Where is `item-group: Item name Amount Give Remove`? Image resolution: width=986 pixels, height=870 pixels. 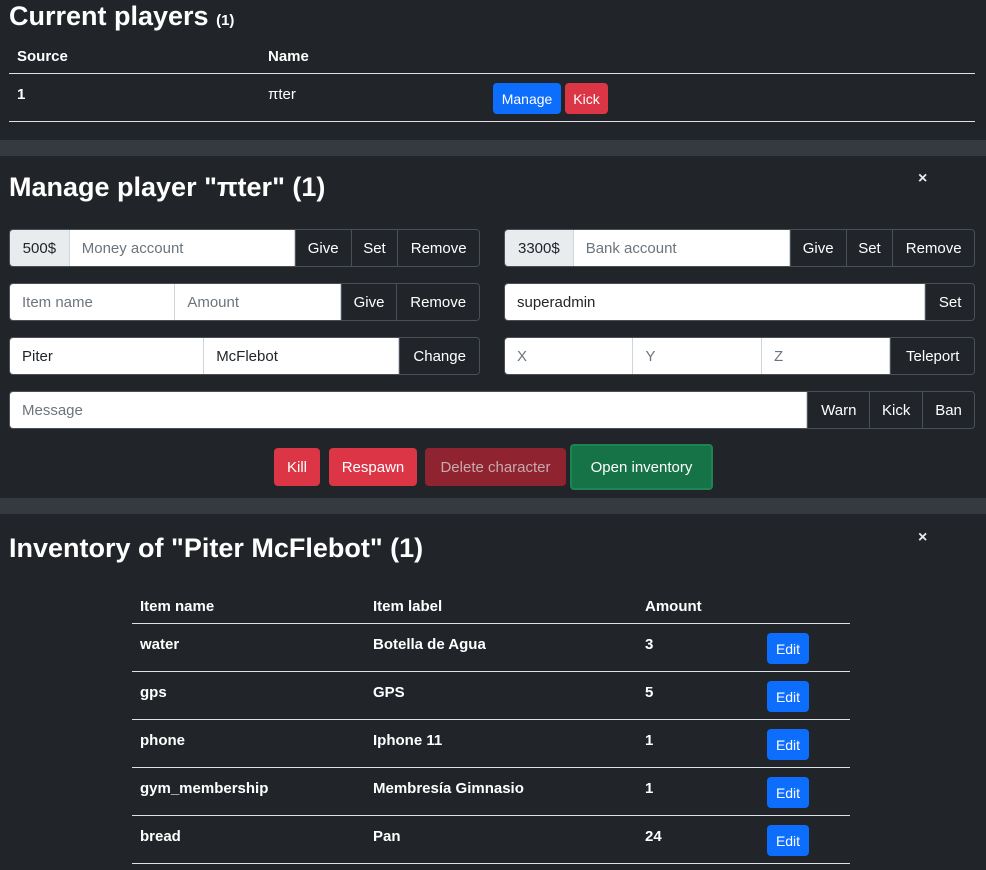
item-group: Item name Amount Give Remove is located at coordinates (244, 302).